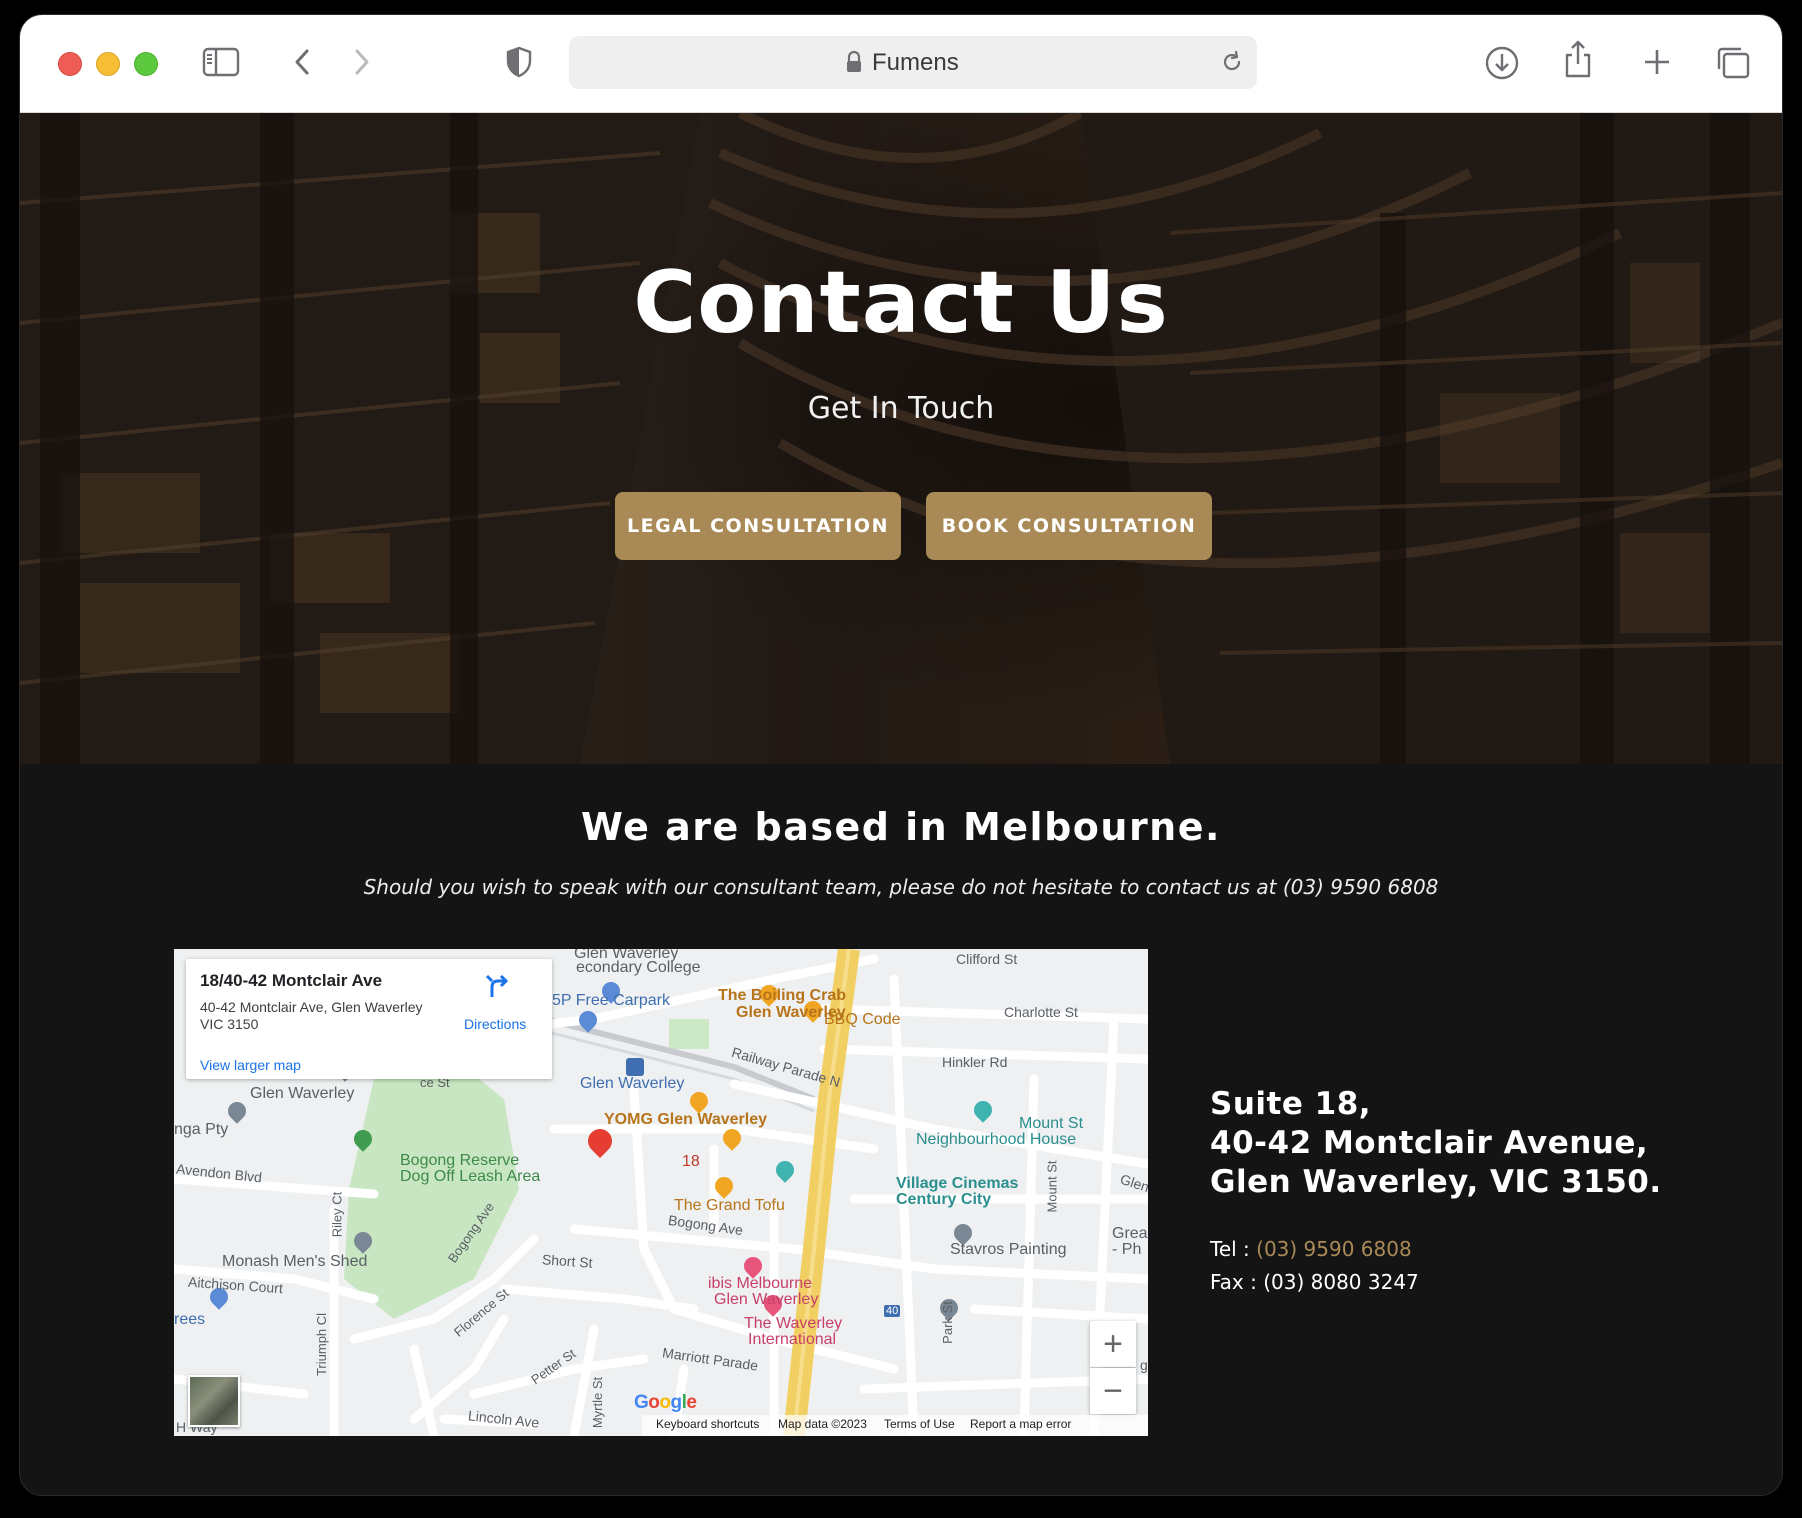  Describe the element at coordinates (1429, 1143) in the screenshot. I see `address-line-2: 40-42 Montclair Avenue,` at that location.